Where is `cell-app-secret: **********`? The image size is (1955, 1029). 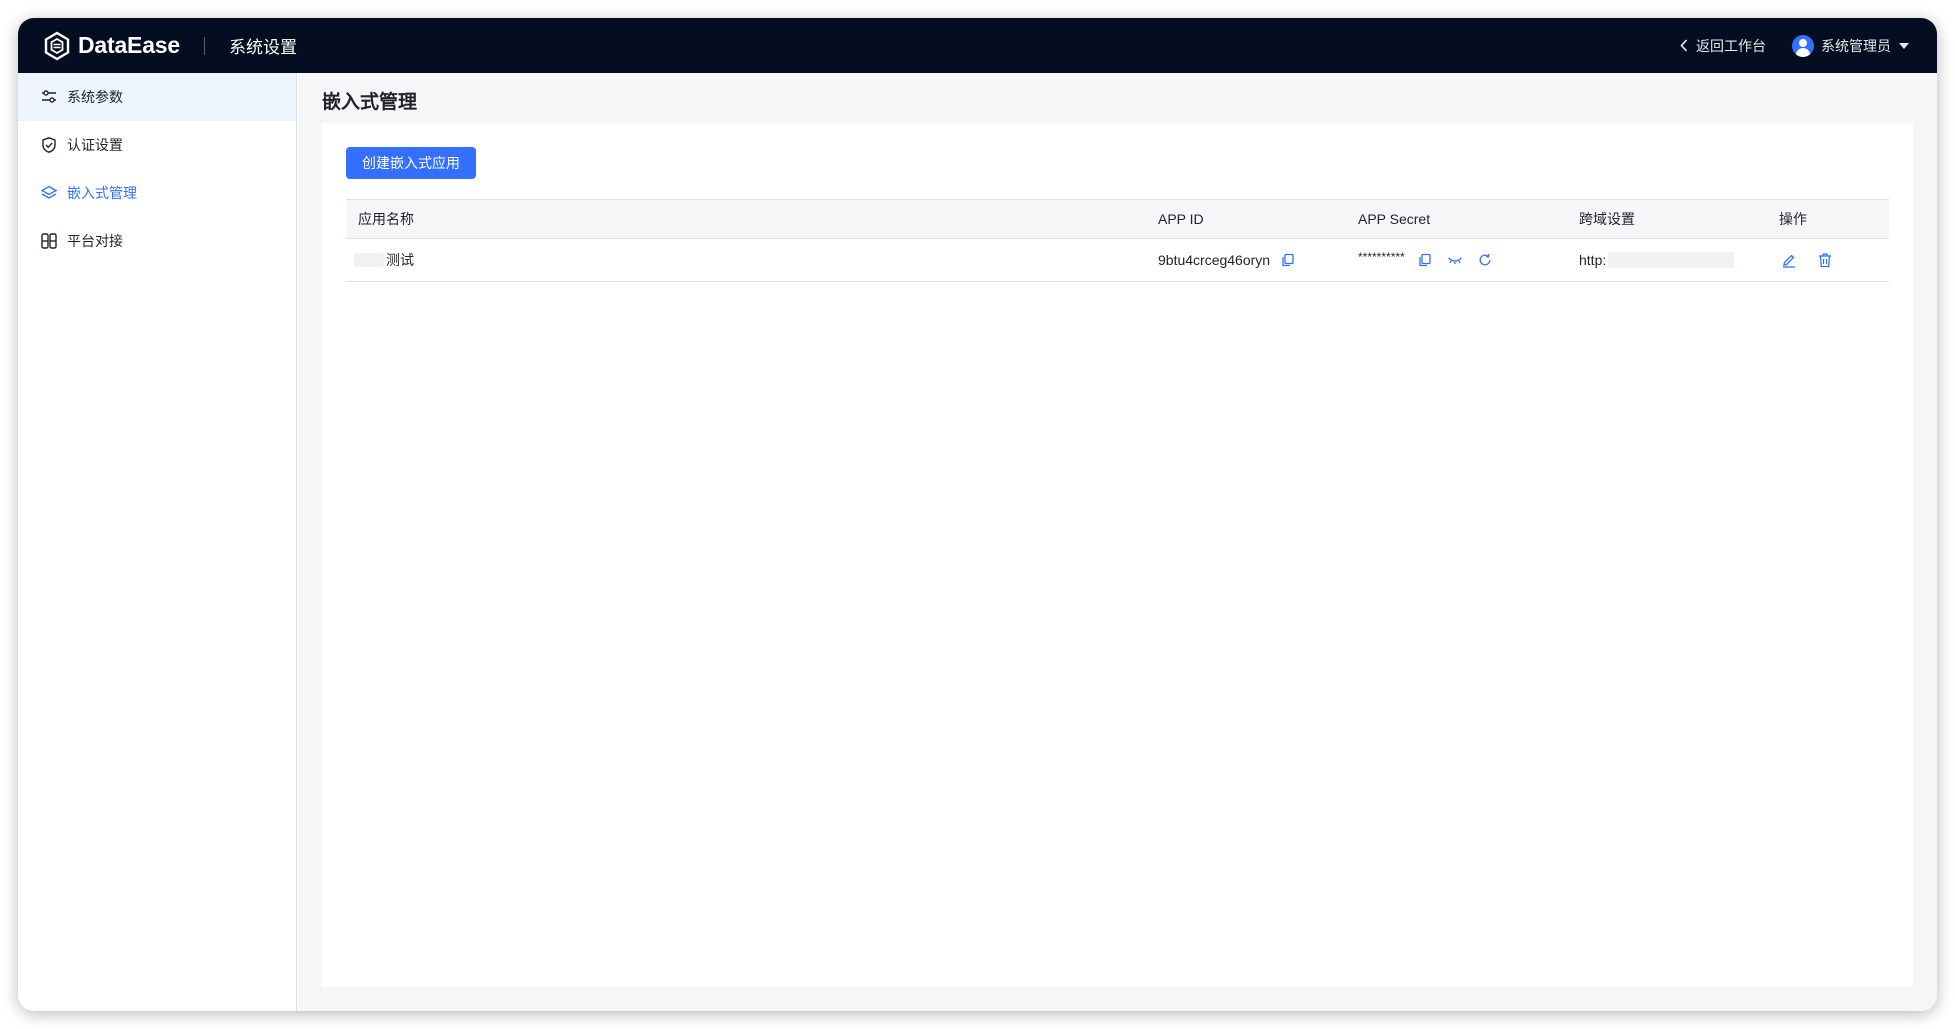
cell-app-secret: ********** is located at coordinates (1456, 259).